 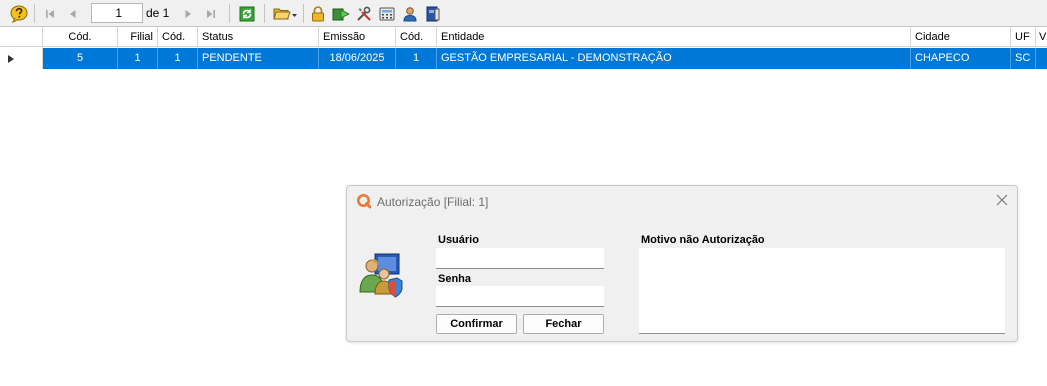 I want to click on header-codigo-entidade: Cód., so click(x=416, y=36).